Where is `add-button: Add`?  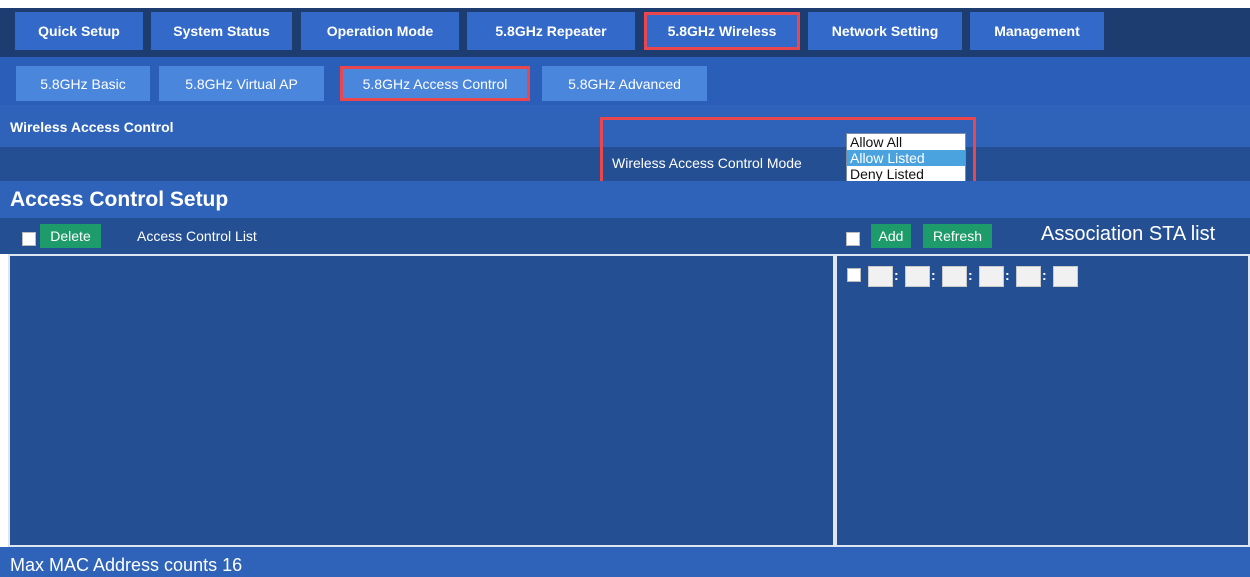 add-button: Add is located at coordinates (891, 236).